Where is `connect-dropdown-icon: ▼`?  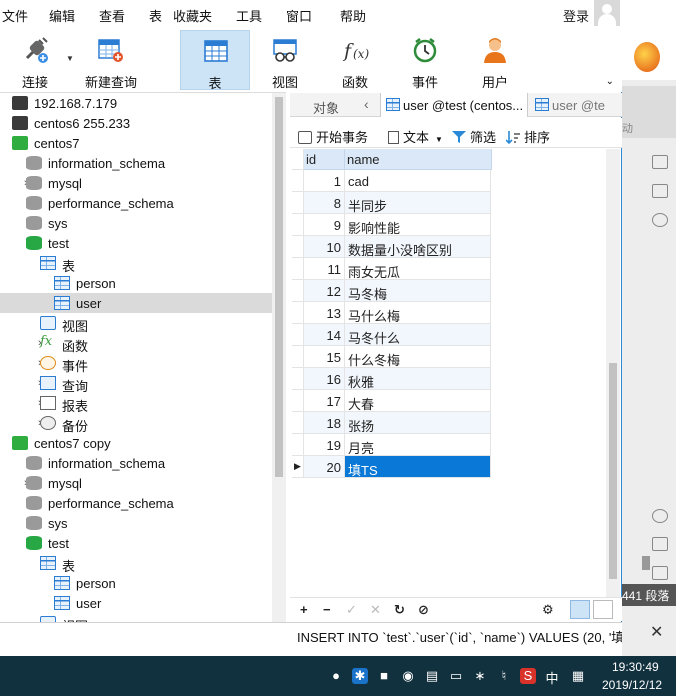
connect-dropdown-icon: ▼ is located at coordinates (70, 58).